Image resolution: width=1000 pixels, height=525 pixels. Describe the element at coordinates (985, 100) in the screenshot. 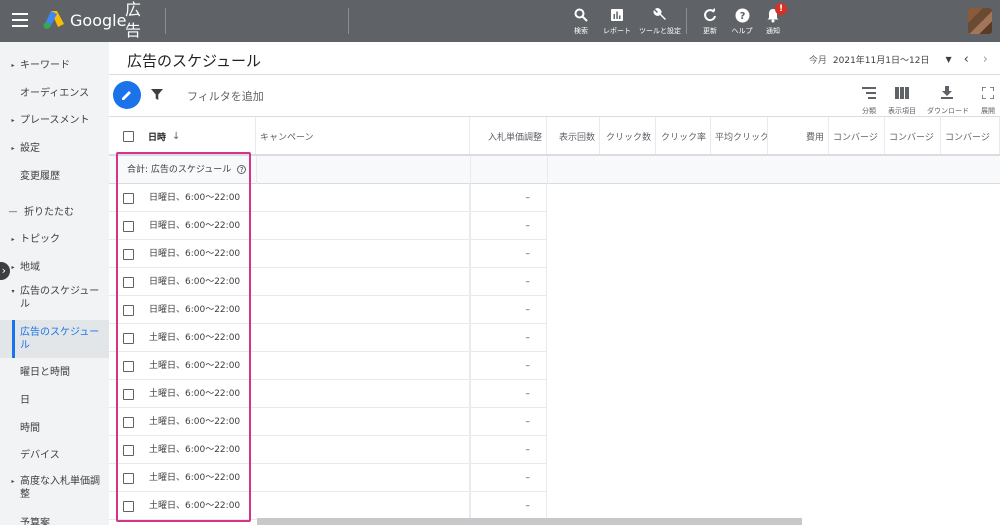

I see `expand-button: 展開` at that location.